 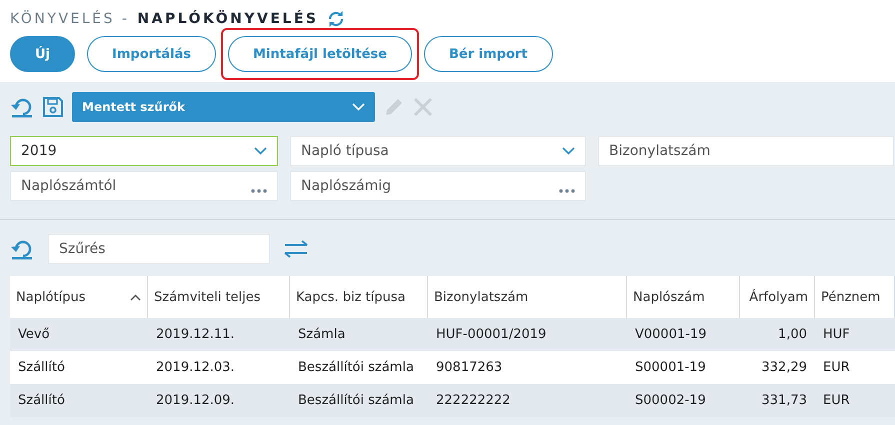 What do you see at coordinates (683, 400) in the screenshot?
I see `table-cell: S00002-19` at bounding box center [683, 400].